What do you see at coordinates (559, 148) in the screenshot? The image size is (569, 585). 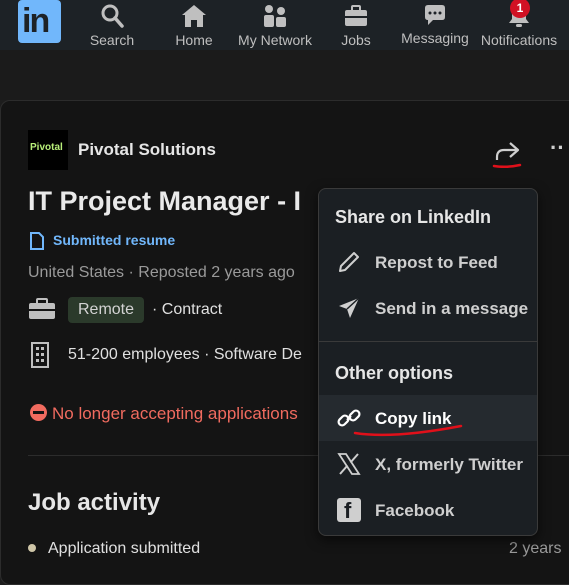 I see `more-options-icon: ··` at bounding box center [559, 148].